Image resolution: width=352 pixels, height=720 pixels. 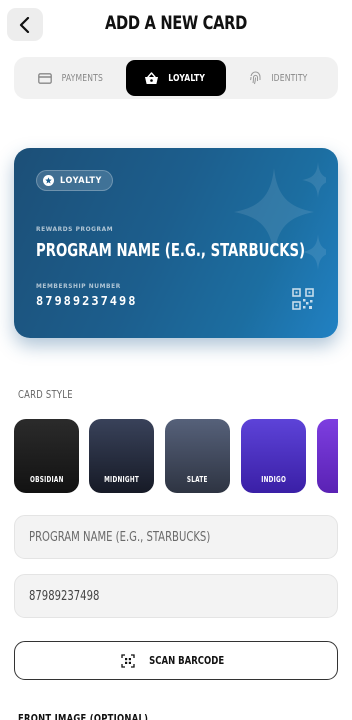 What do you see at coordinates (75, 229) in the screenshot?
I see `program-caption: REWARDS PROGRAM` at bounding box center [75, 229].